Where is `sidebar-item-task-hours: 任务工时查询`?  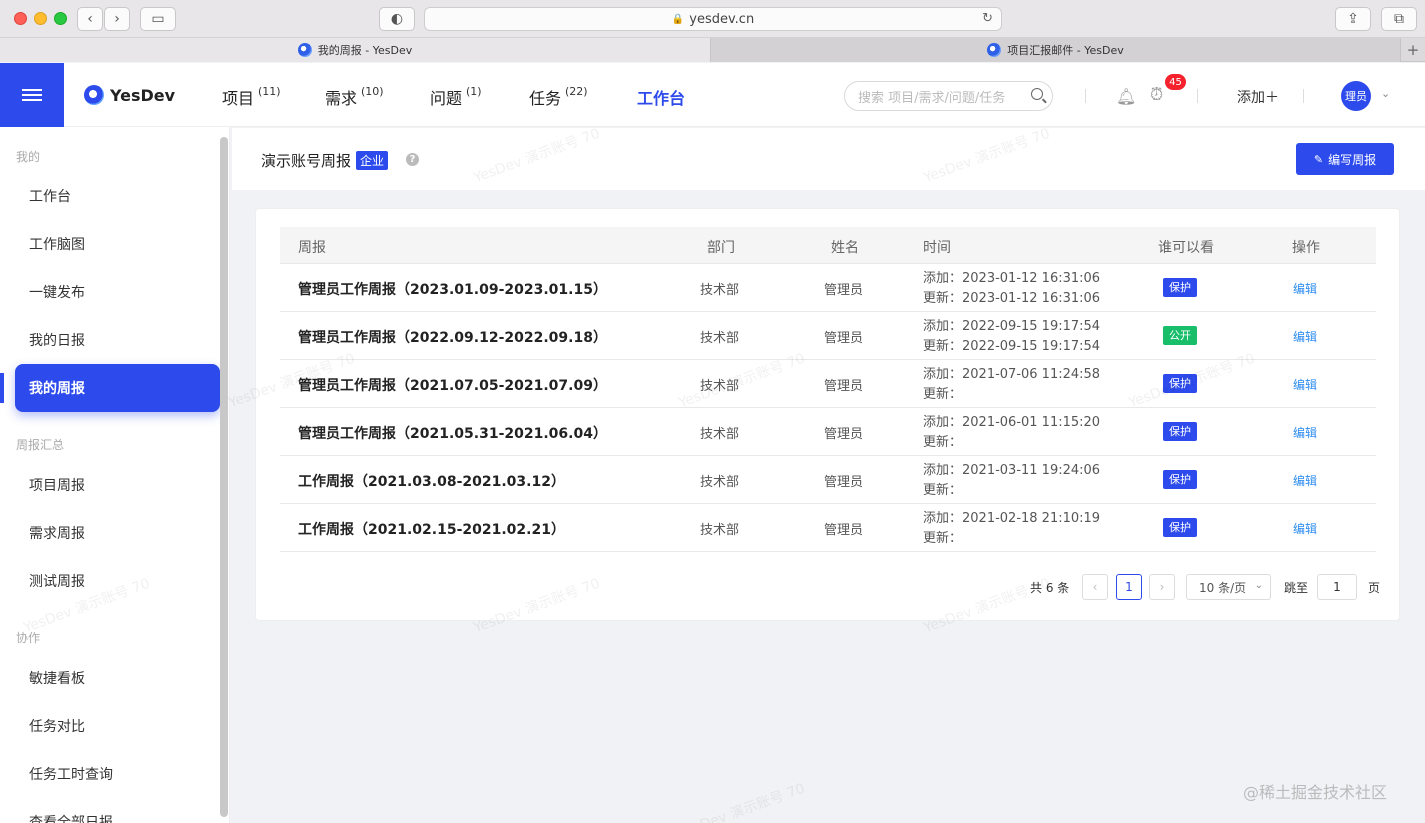 sidebar-item-task-hours: 任务工时查询 is located at coordinates (117, 774).